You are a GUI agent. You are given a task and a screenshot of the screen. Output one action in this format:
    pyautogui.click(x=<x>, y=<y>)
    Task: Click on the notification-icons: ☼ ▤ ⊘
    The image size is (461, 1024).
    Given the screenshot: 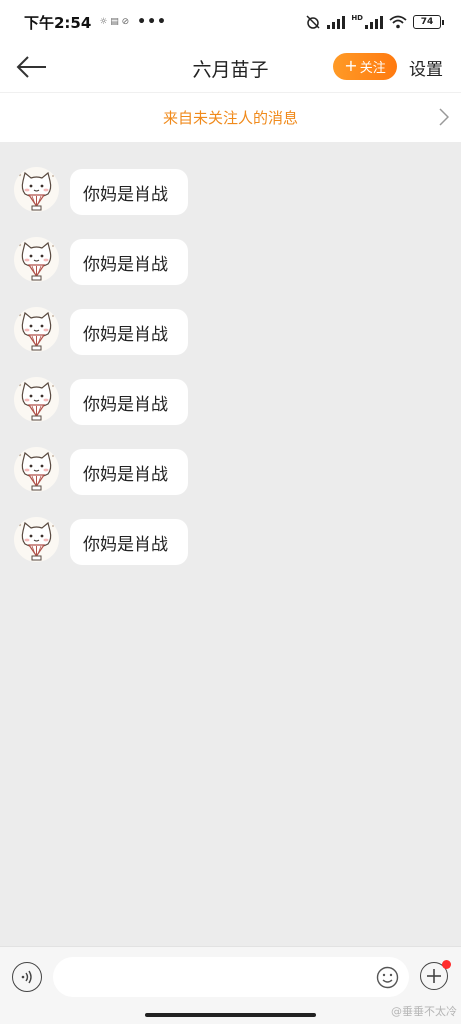 What is the action you would take?
    pyautogui.click(x=114, y=22)
    